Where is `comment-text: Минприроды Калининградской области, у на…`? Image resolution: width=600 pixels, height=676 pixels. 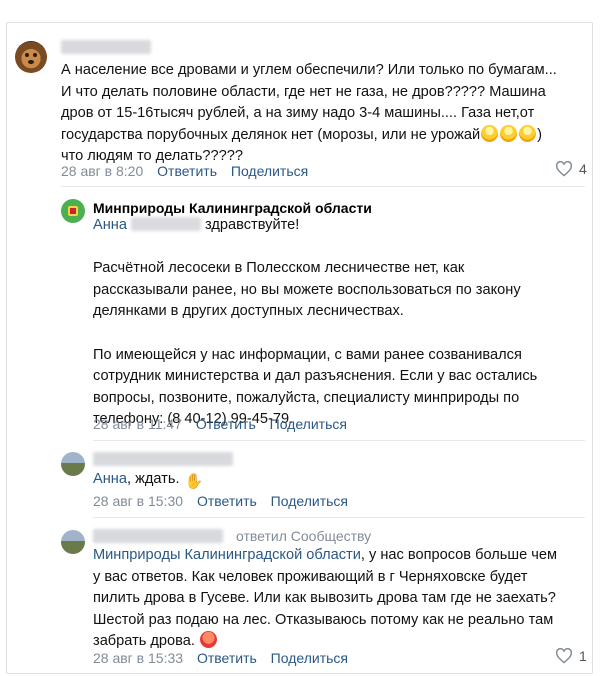
comment-text: Минприроды Калининградской области, у на… is located at coordinates (325, 598).